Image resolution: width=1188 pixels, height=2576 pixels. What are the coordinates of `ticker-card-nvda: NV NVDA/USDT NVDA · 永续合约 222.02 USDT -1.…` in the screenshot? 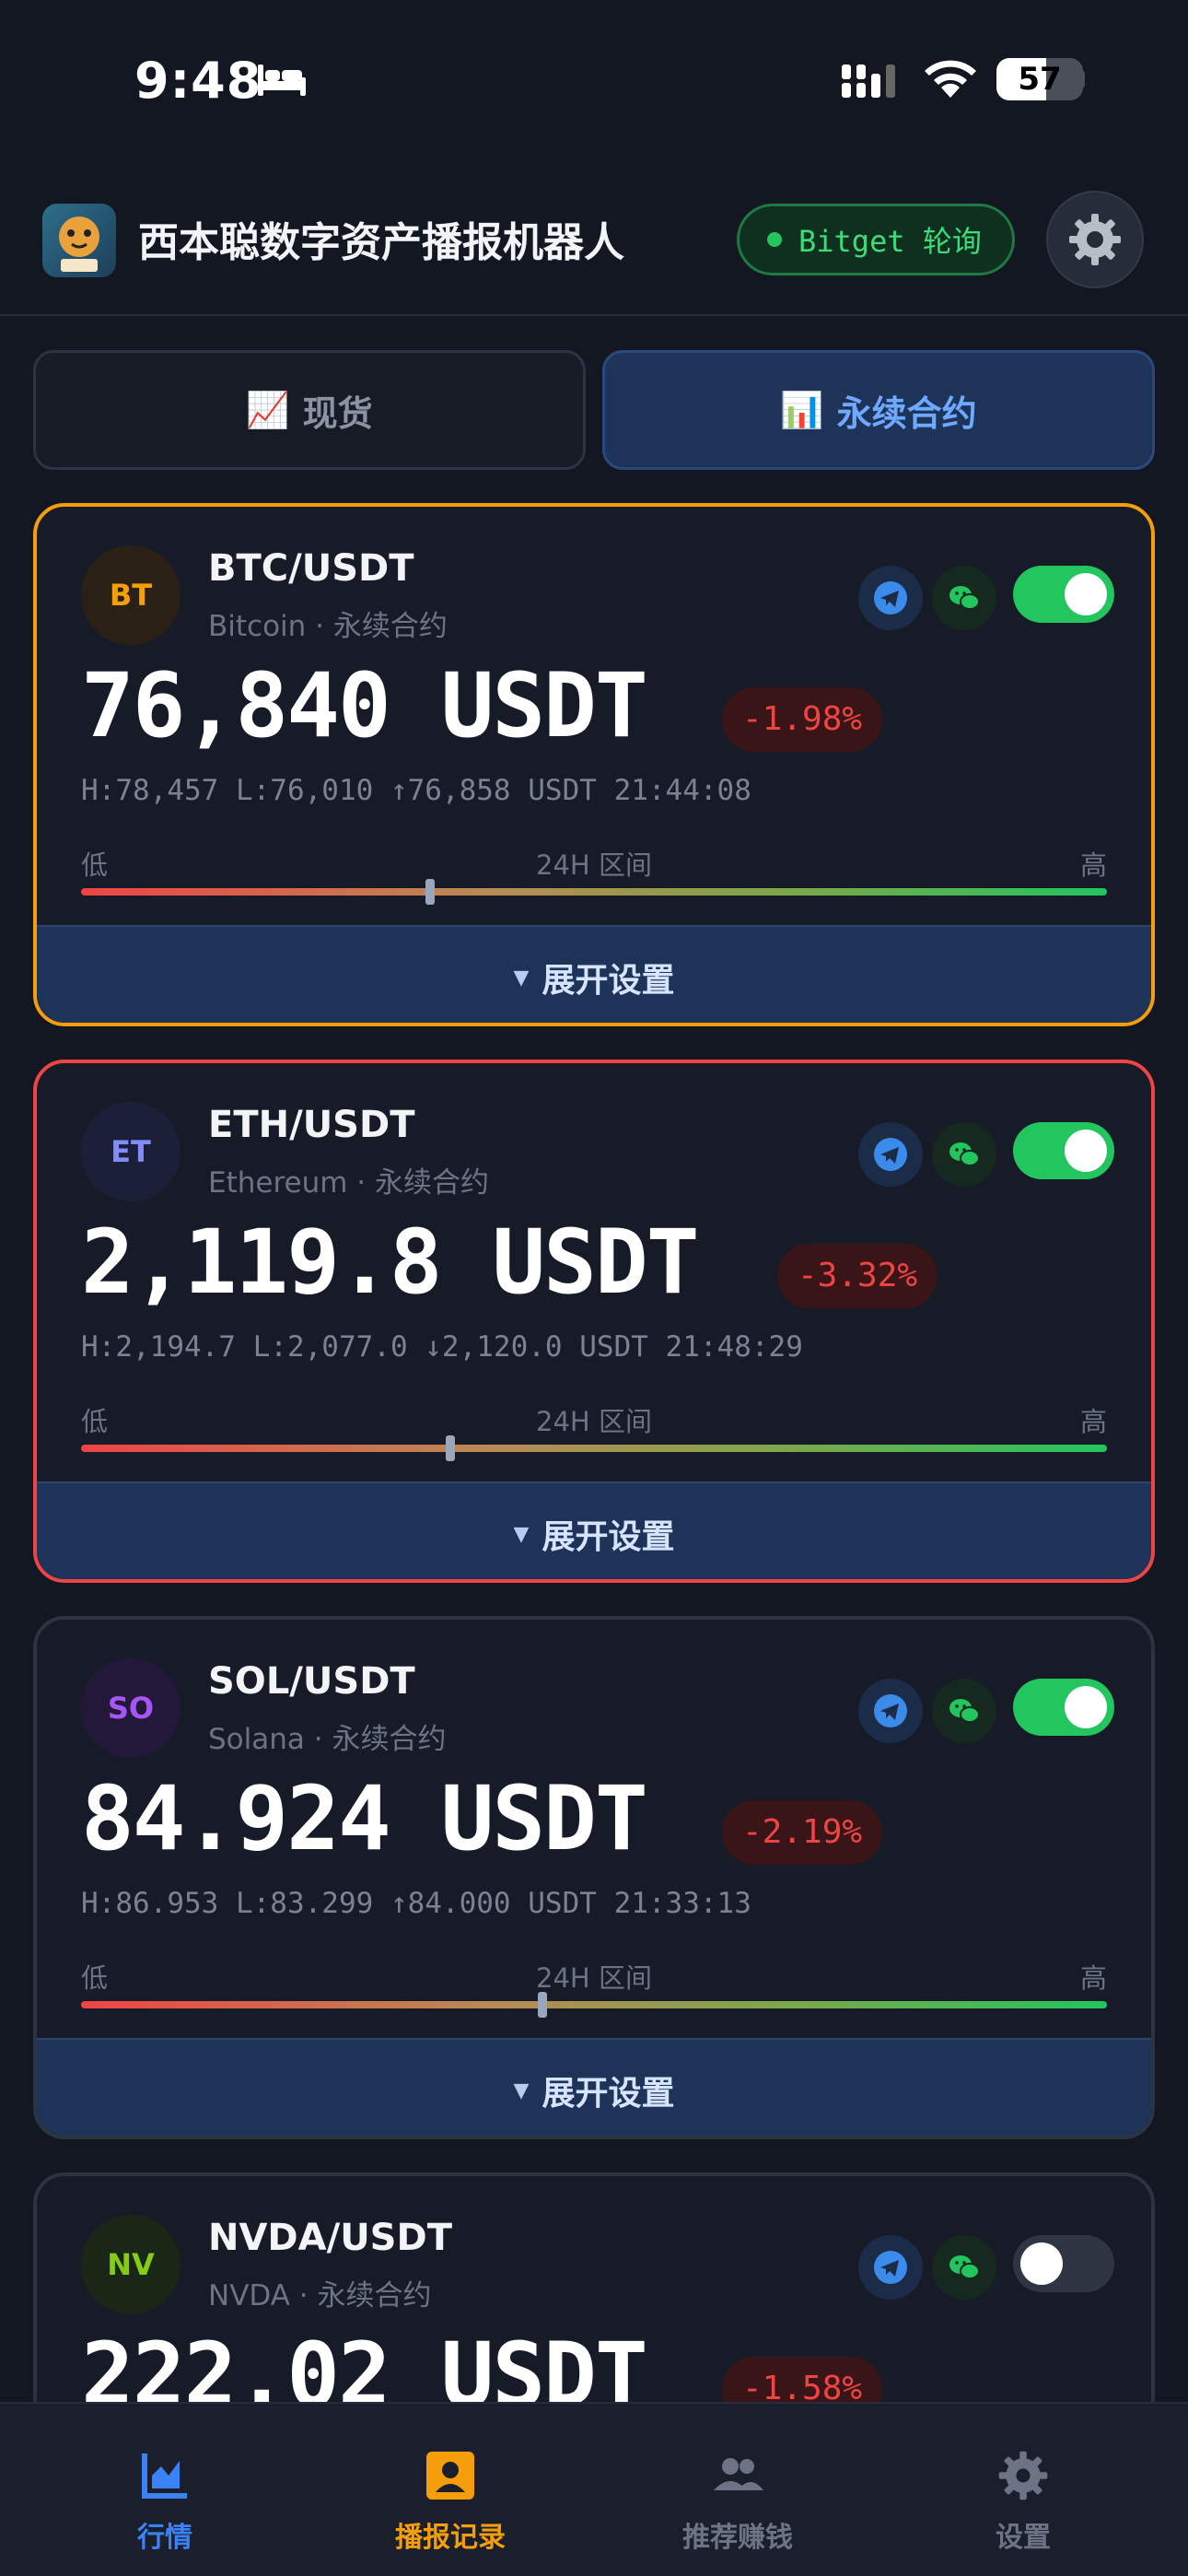 It's located at (594, 2305).